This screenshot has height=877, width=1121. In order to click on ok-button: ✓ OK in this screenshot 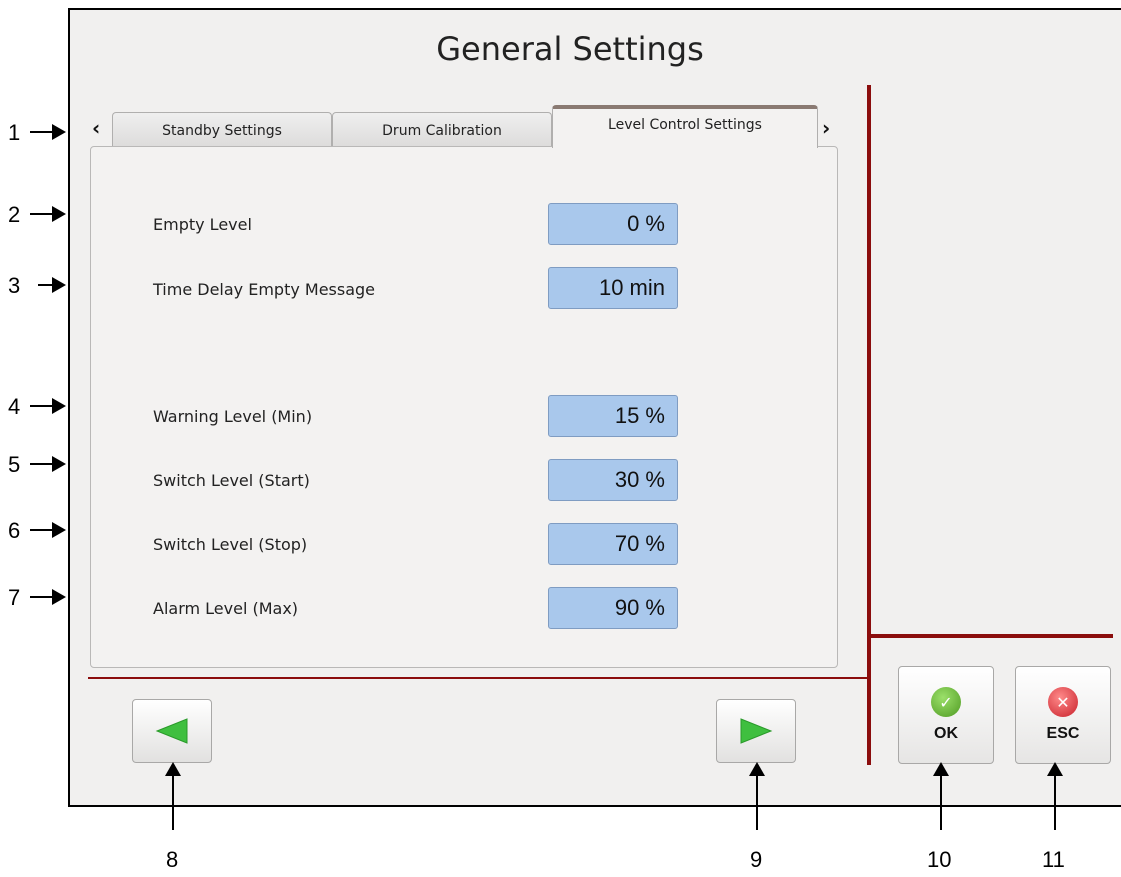, I will do `click(946, 715)`.